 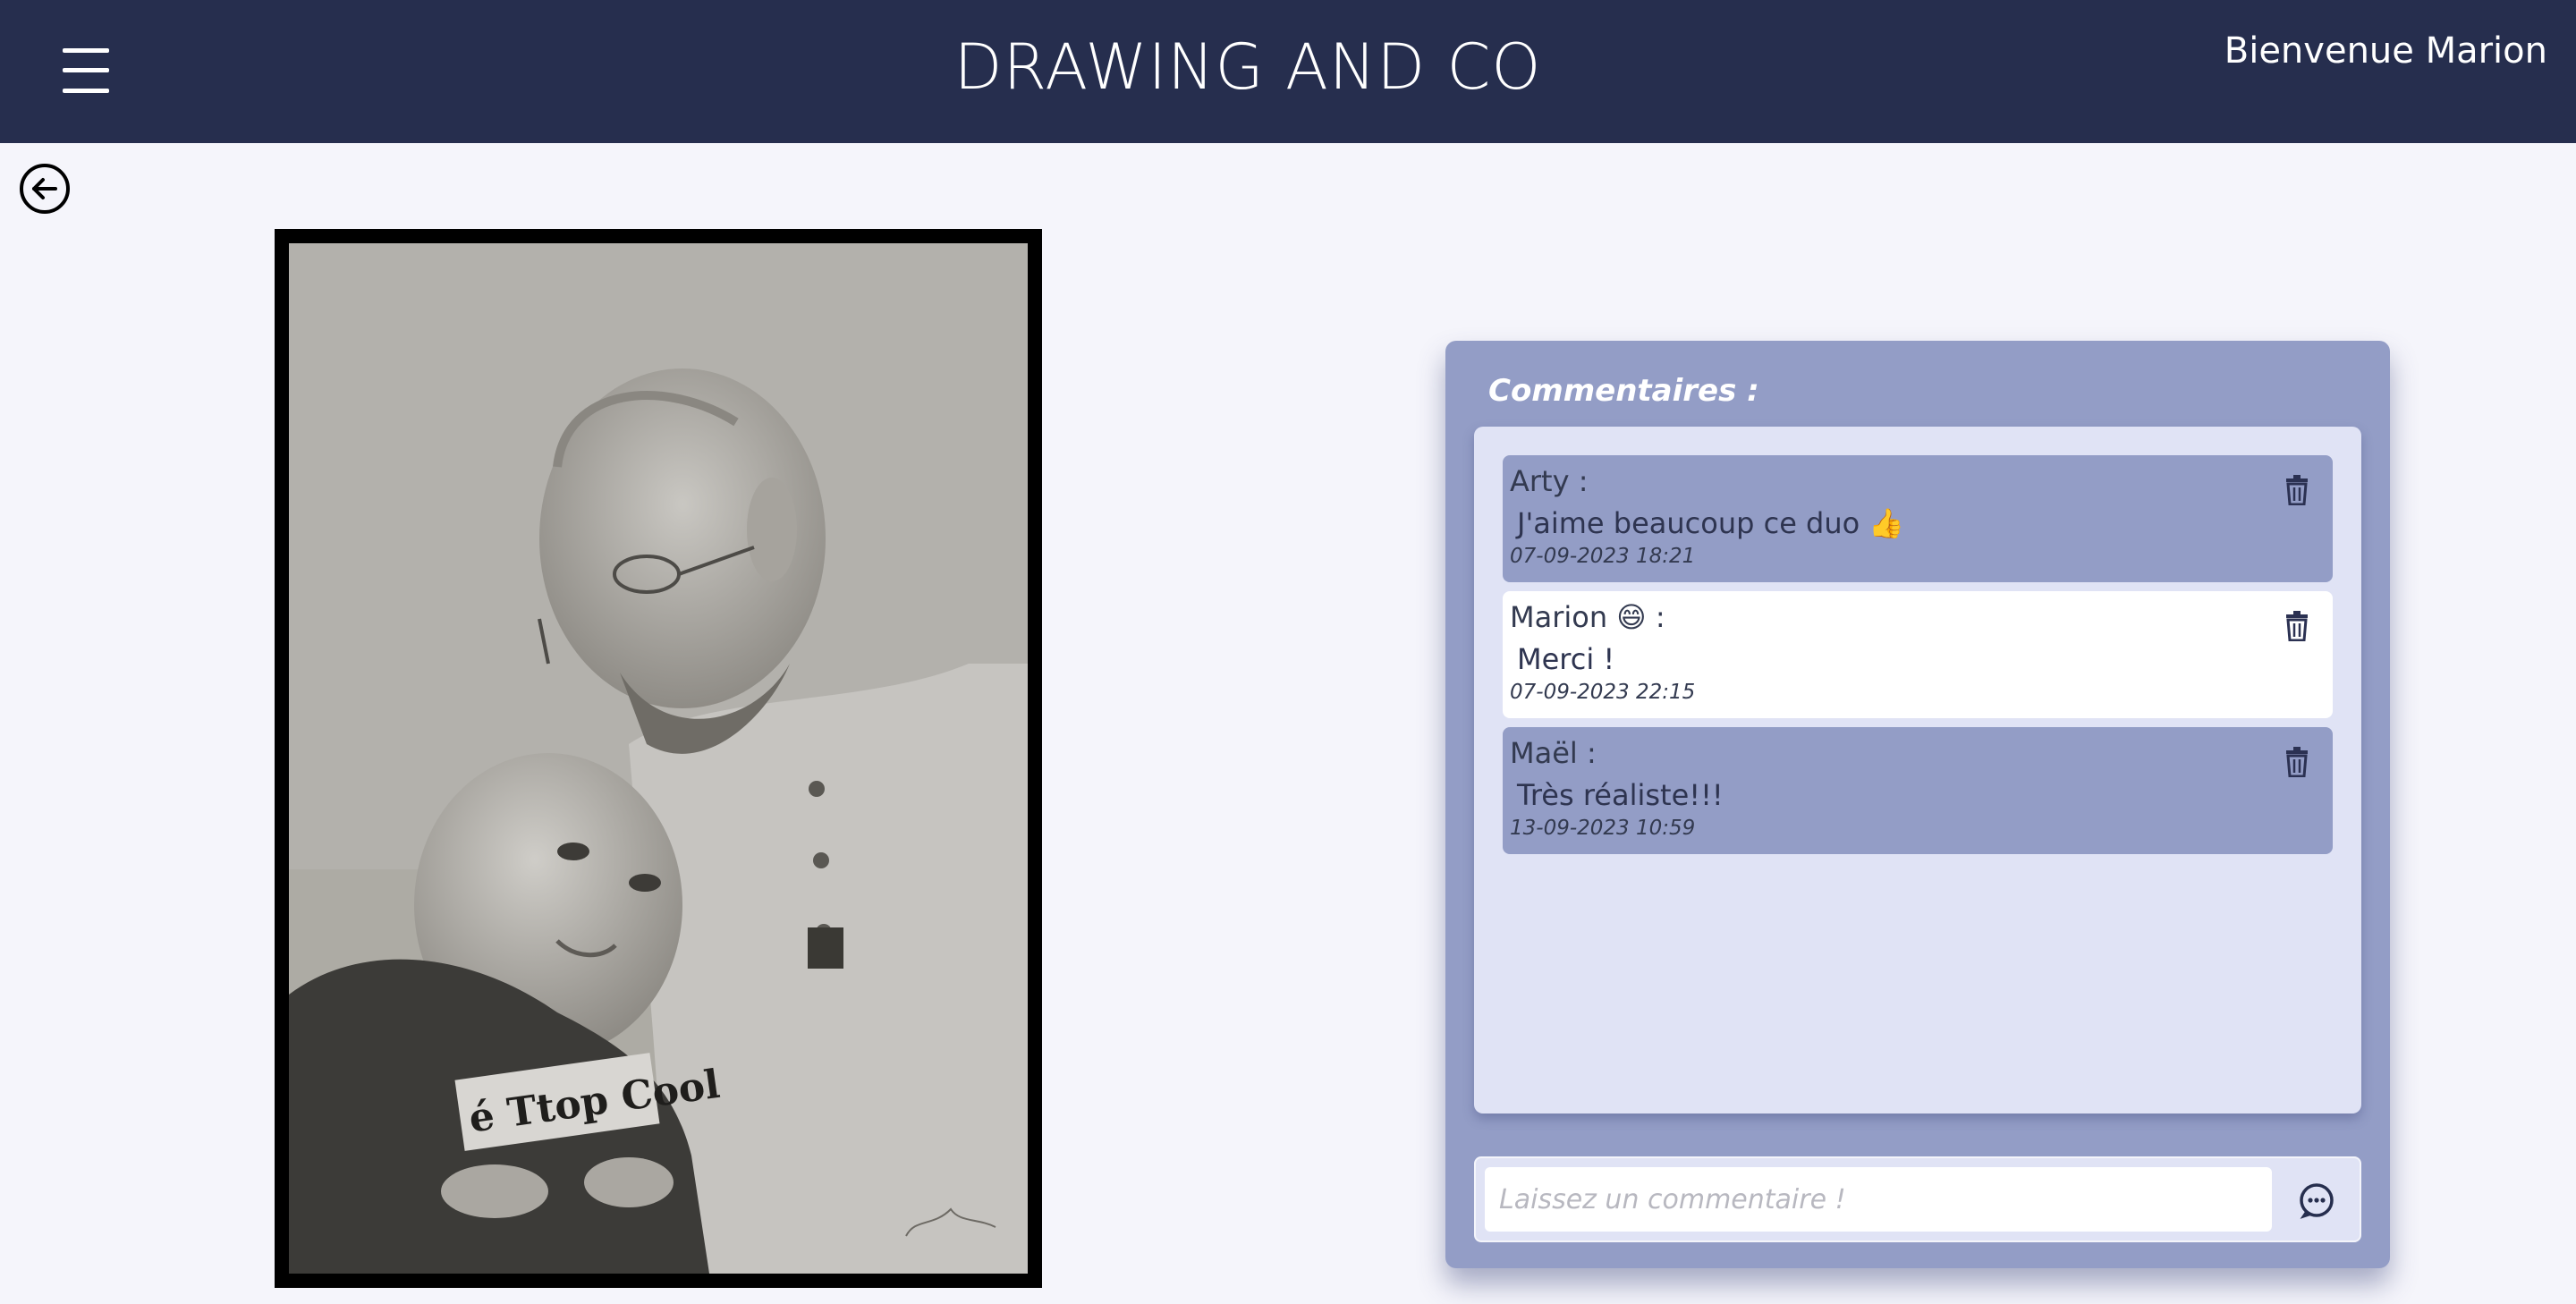 I want to click on chat-bubble-icon, so click(x=2317, y=1201).